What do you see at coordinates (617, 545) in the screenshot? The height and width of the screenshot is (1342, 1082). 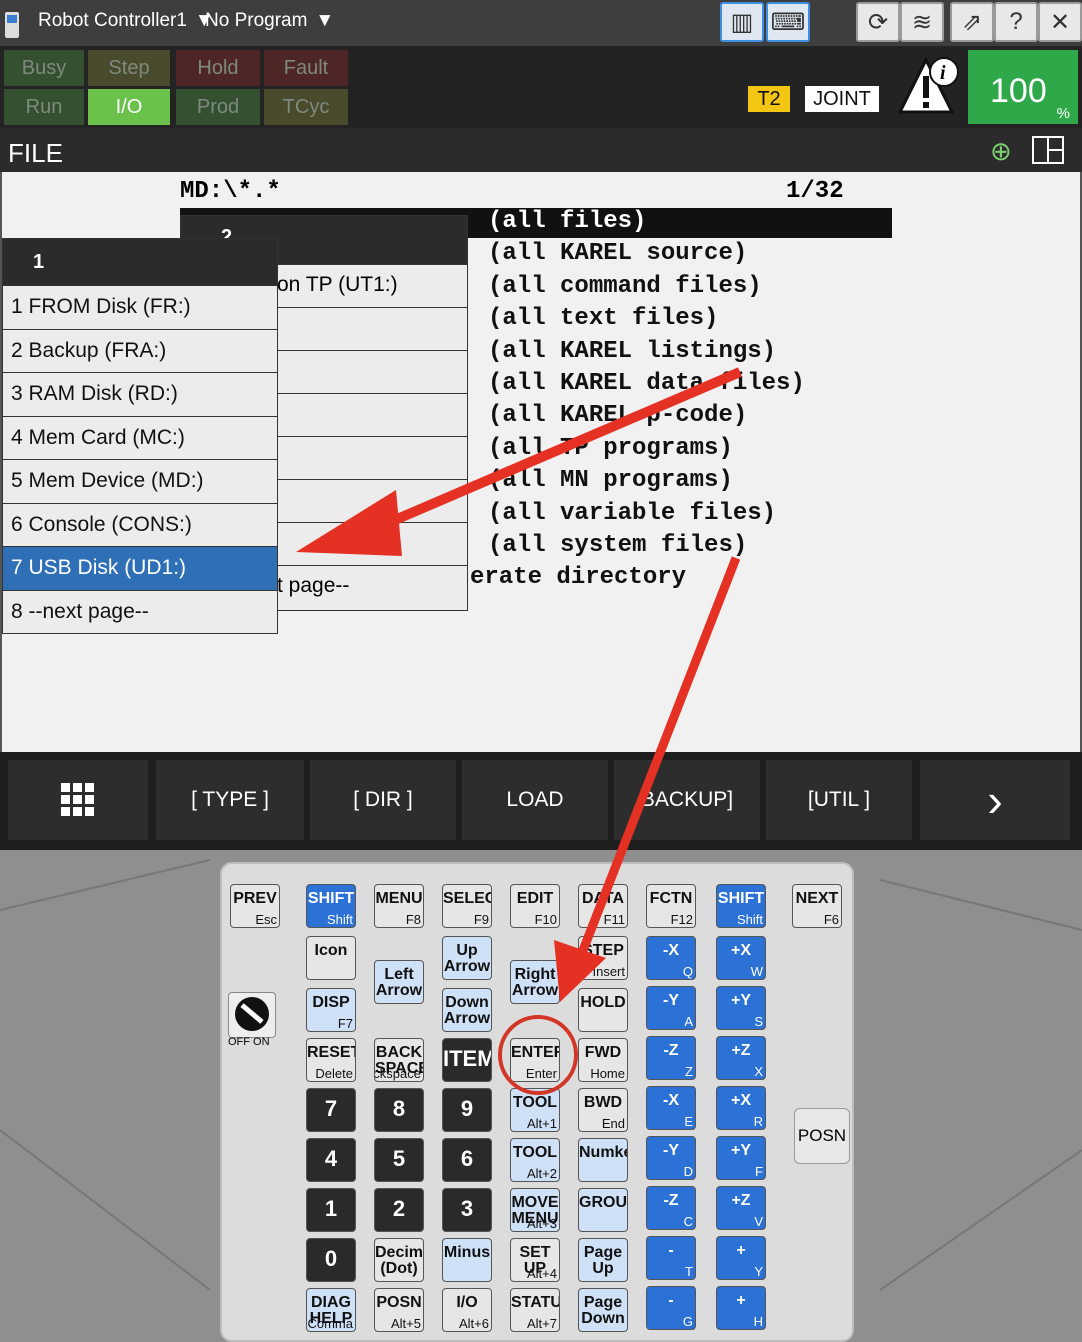 I see `file-type-row: (all system files)` at bounding box center [617, 545].